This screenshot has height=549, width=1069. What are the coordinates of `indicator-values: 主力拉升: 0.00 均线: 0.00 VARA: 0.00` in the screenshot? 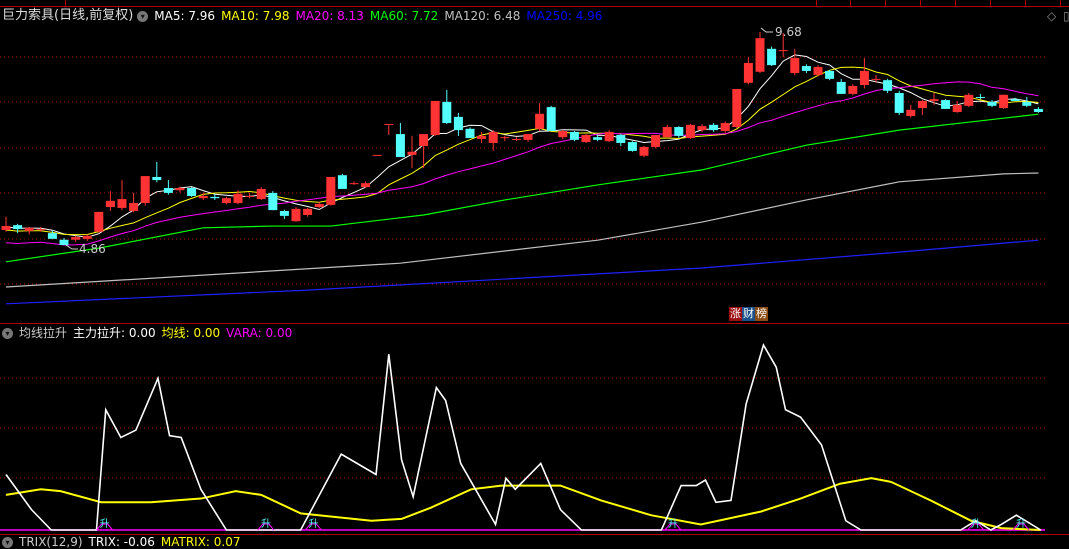 It's located at (185, 333).